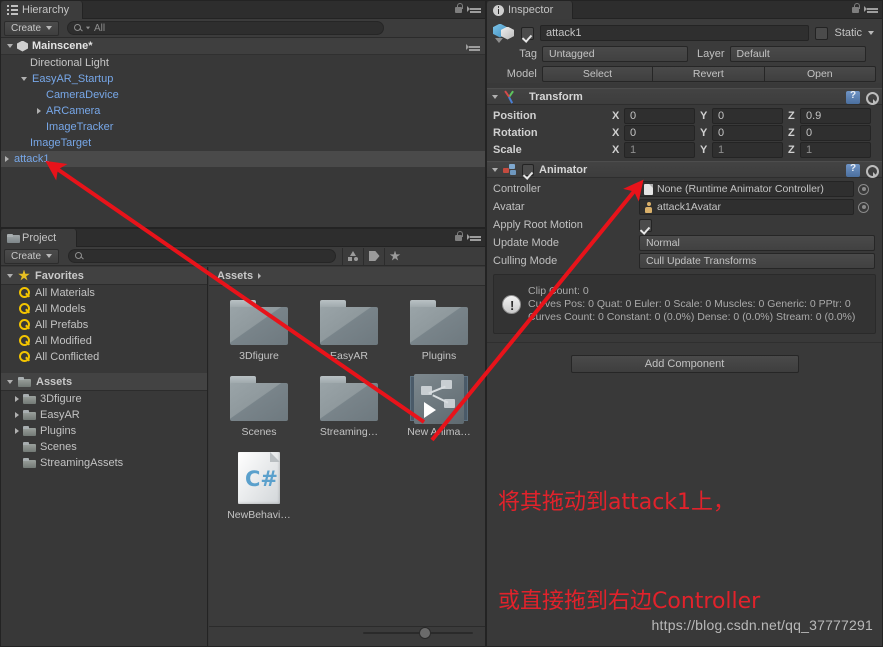 Image resolution: width=883 pixels, height=647 pixels. What do you see at coordinates (645, 225) in the screenshot?
I see `apply-root-motion-checkbox` at bounding box center [645, 225].